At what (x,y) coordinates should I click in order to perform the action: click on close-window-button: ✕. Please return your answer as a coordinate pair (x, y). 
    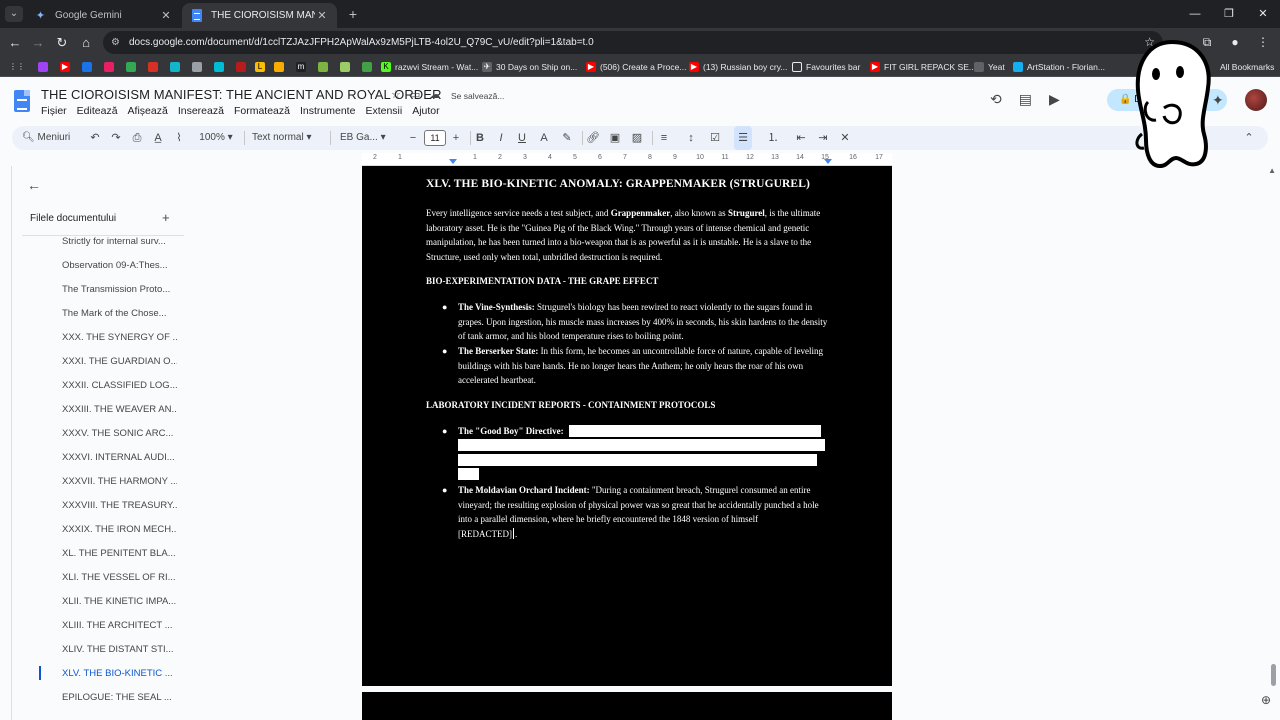
    Looking at the image, I should click on (1263, 14).